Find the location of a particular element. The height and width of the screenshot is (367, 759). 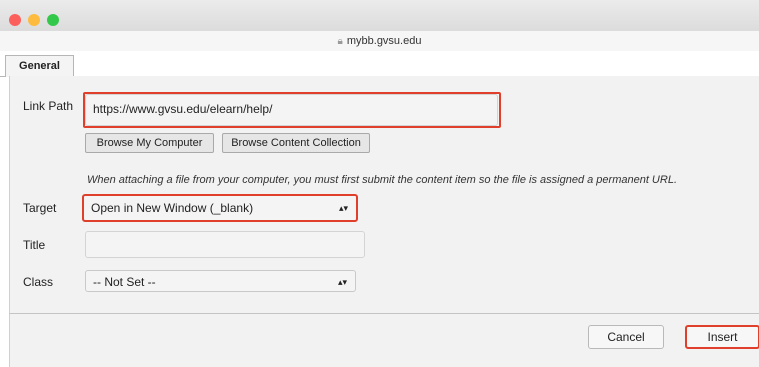

target-select: Open in New Window (_blank) ▴▾ is located at coordinates (220, 208).